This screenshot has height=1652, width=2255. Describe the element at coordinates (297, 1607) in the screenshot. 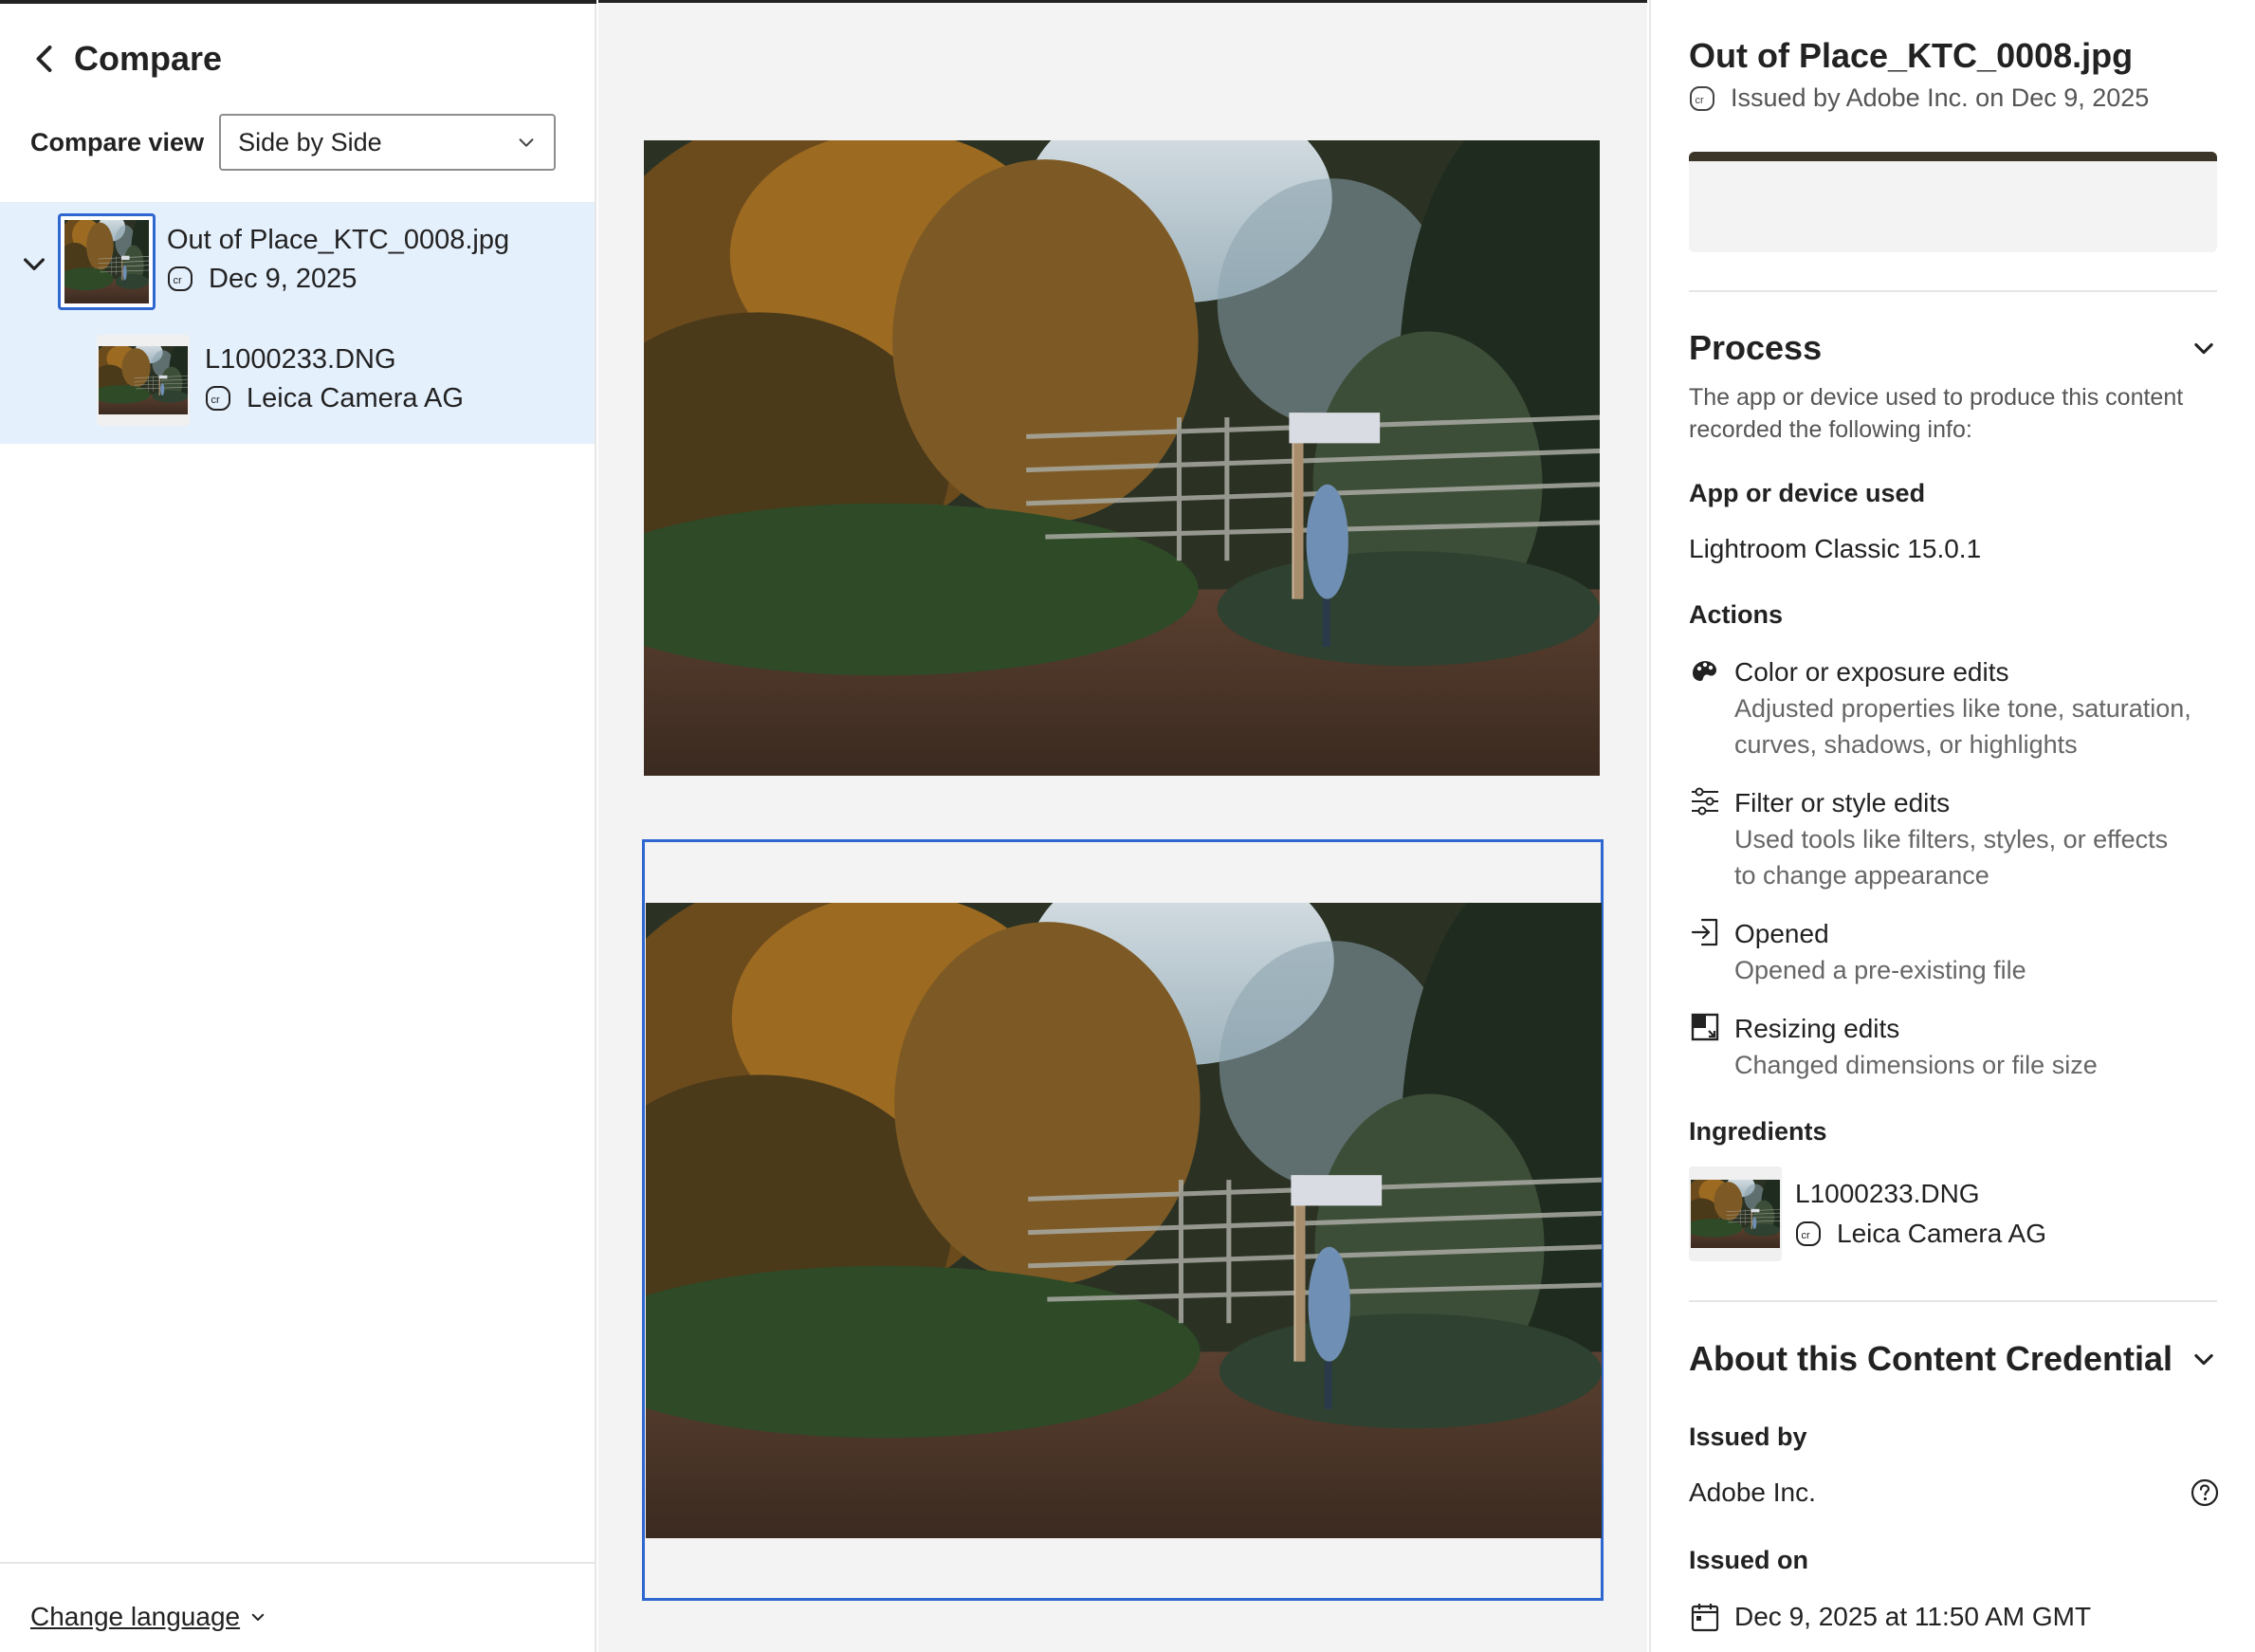

I see `sidebar-footer: Change language` at that location.